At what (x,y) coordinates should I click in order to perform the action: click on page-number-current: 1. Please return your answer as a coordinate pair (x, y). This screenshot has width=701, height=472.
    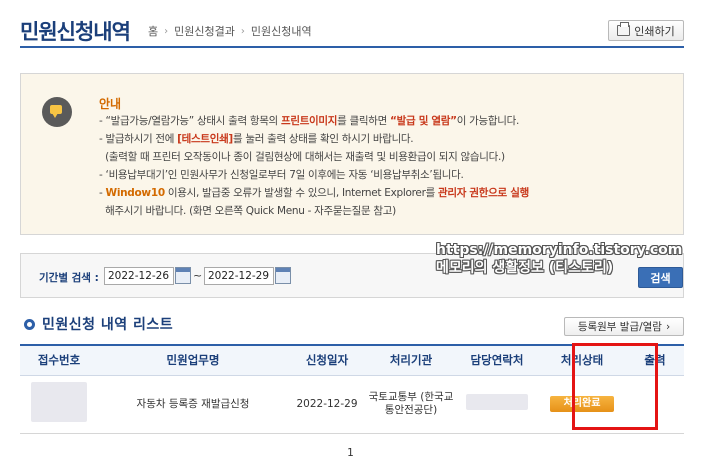
    Looking at the image, I should click on (350, 453).